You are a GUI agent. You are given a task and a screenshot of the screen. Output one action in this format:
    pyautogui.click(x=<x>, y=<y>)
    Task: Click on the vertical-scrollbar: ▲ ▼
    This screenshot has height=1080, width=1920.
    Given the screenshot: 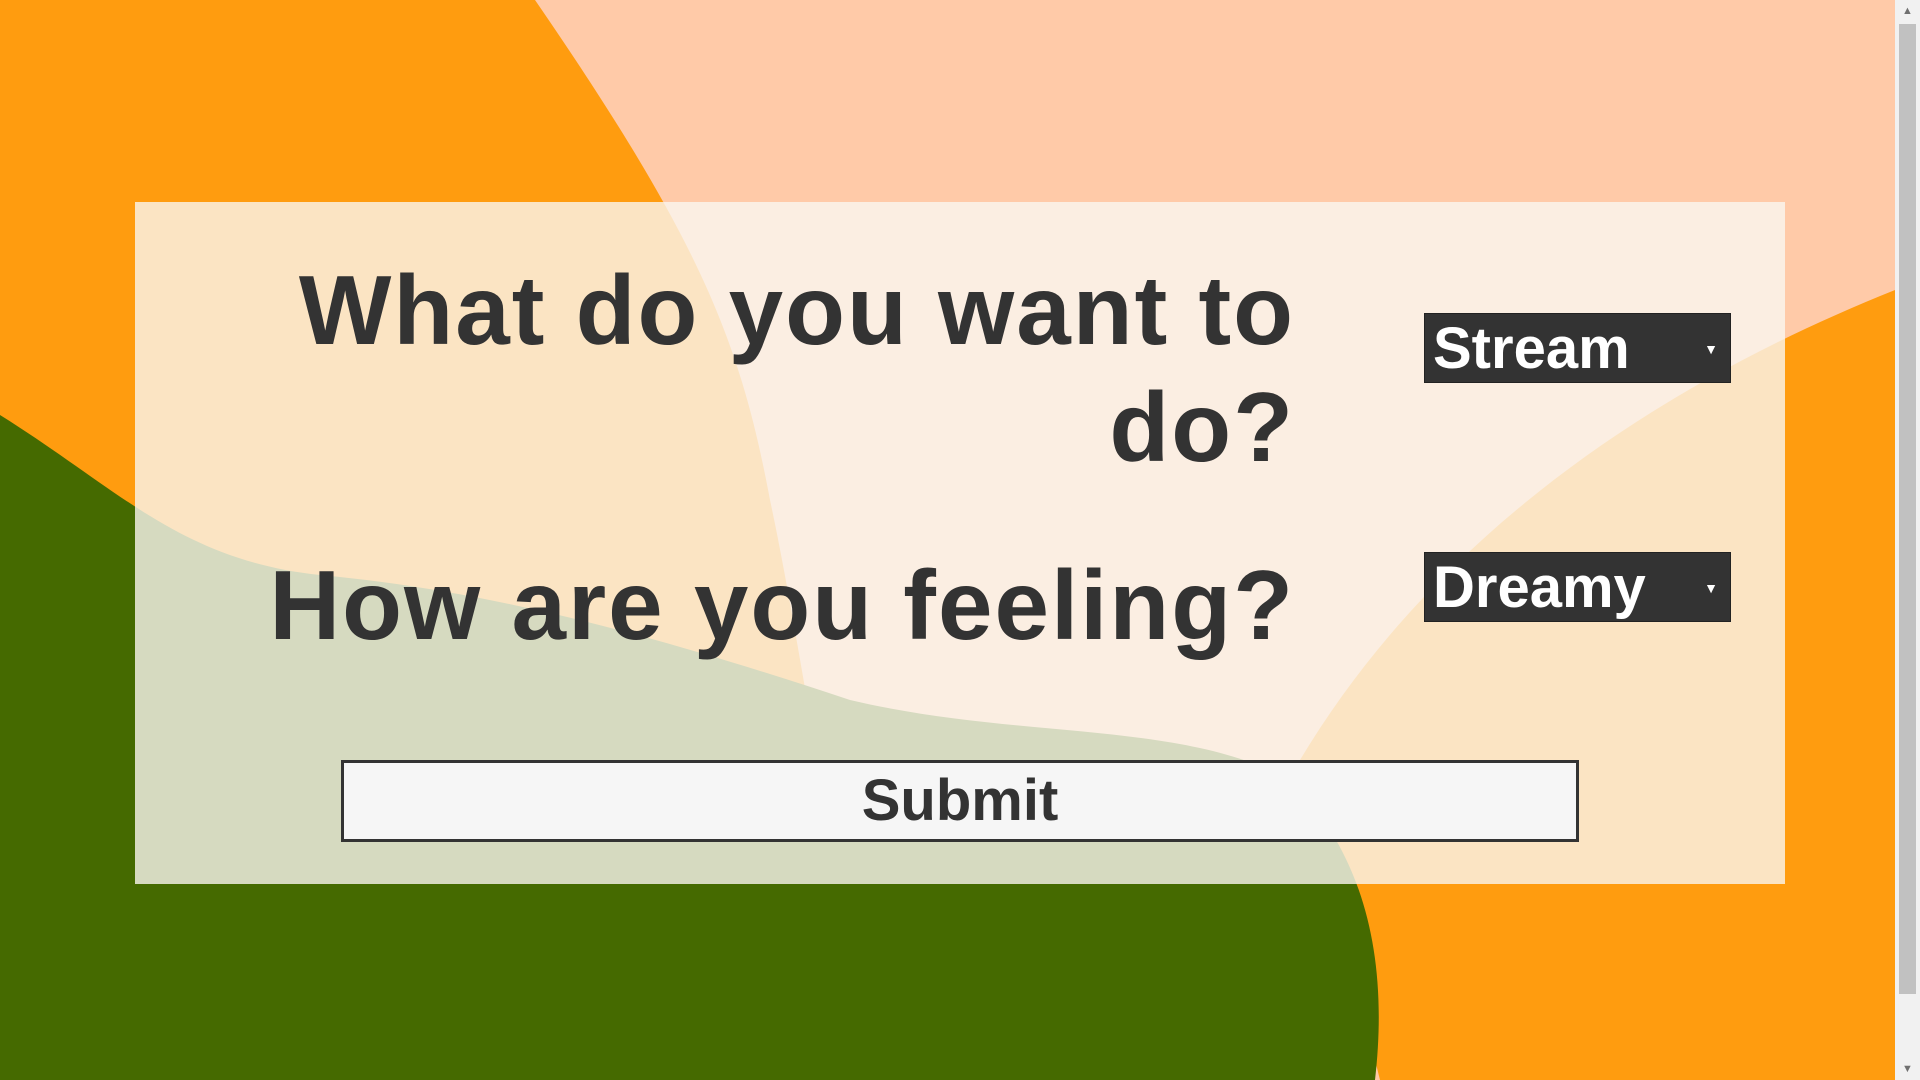 What is the action you would take?
    pyautogui.click(x=1907, y=540)
    